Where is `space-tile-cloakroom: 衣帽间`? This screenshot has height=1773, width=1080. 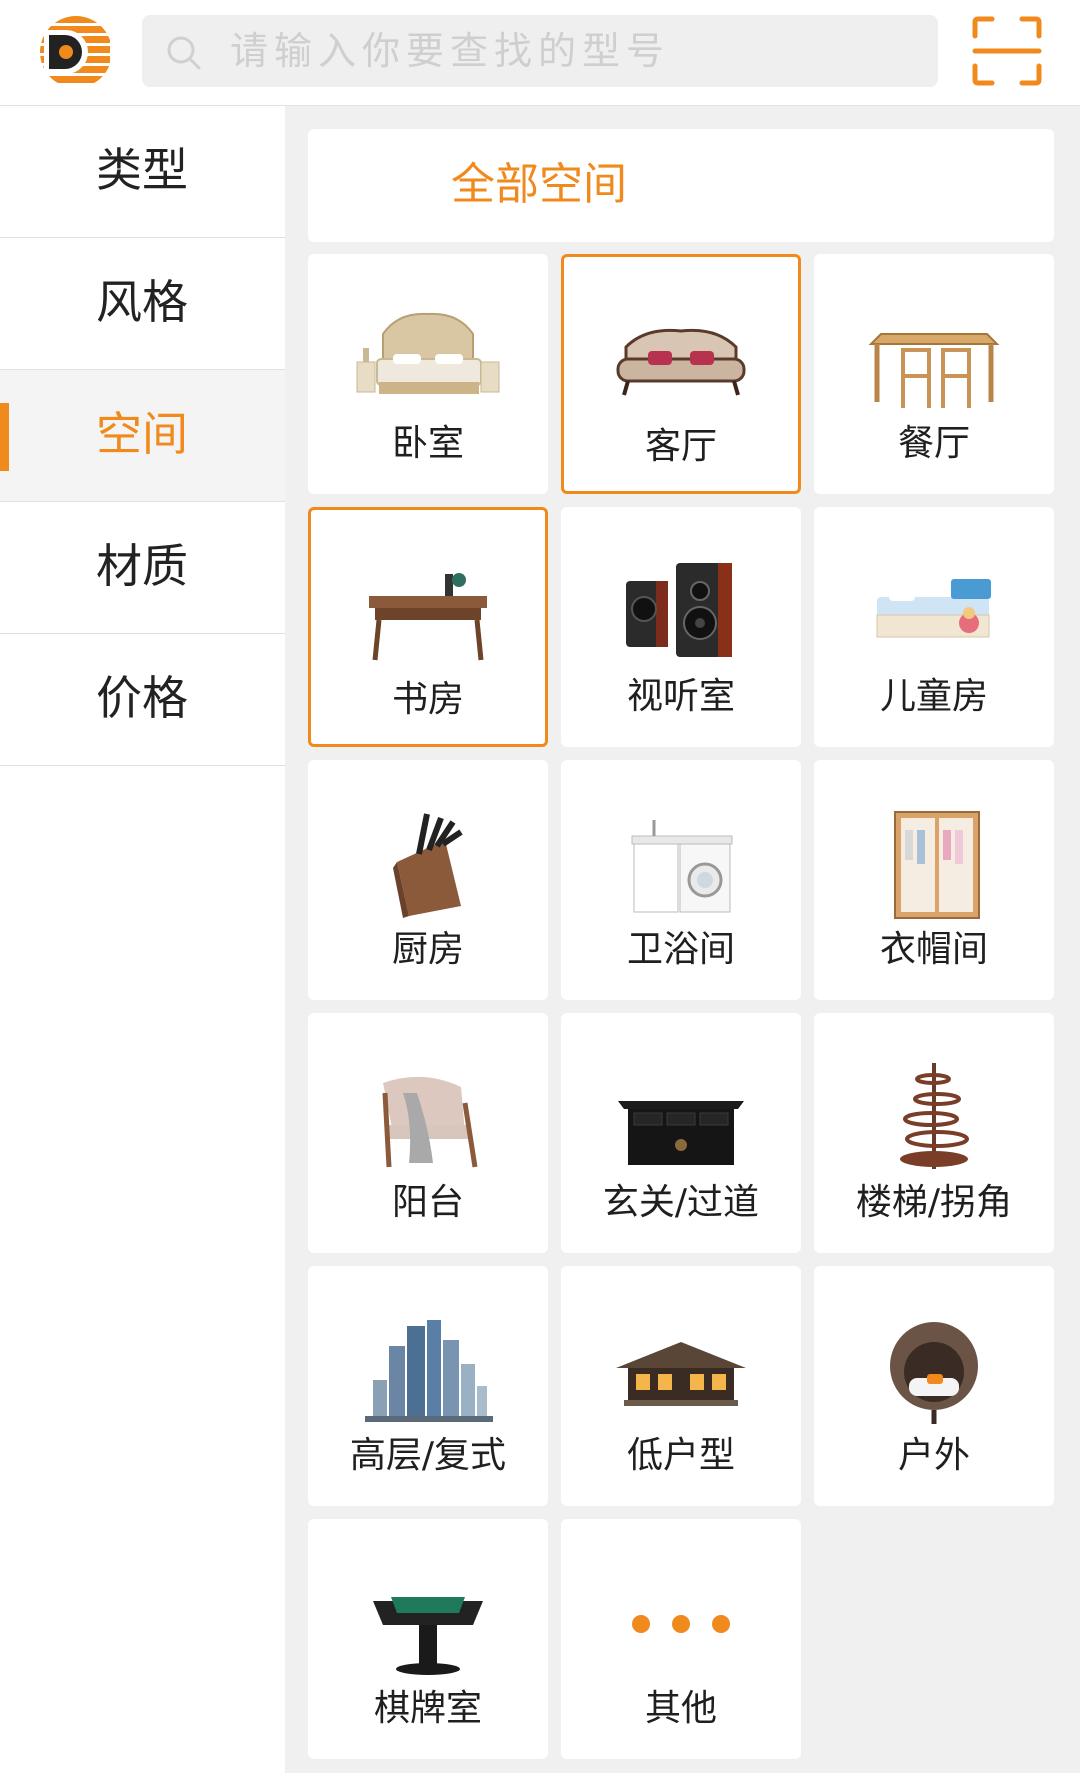 space-tile-cloakroom: 衣帽间 is located at coordinates (934, 880).